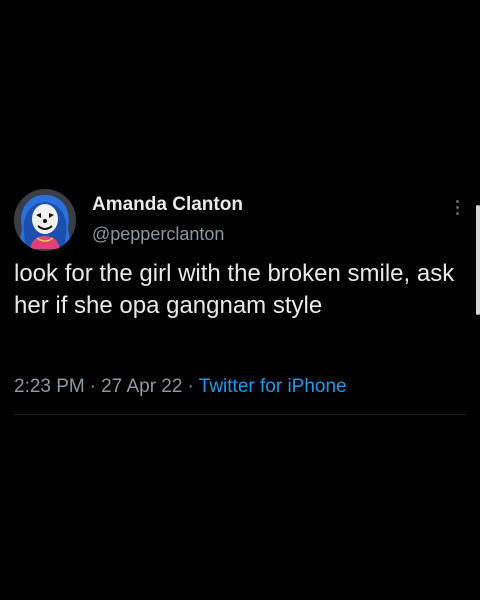 Image resolution: width=480 pixels, height=600 pixels. I want to click on tweet-time: 2:23 PM, so click(49, 386).